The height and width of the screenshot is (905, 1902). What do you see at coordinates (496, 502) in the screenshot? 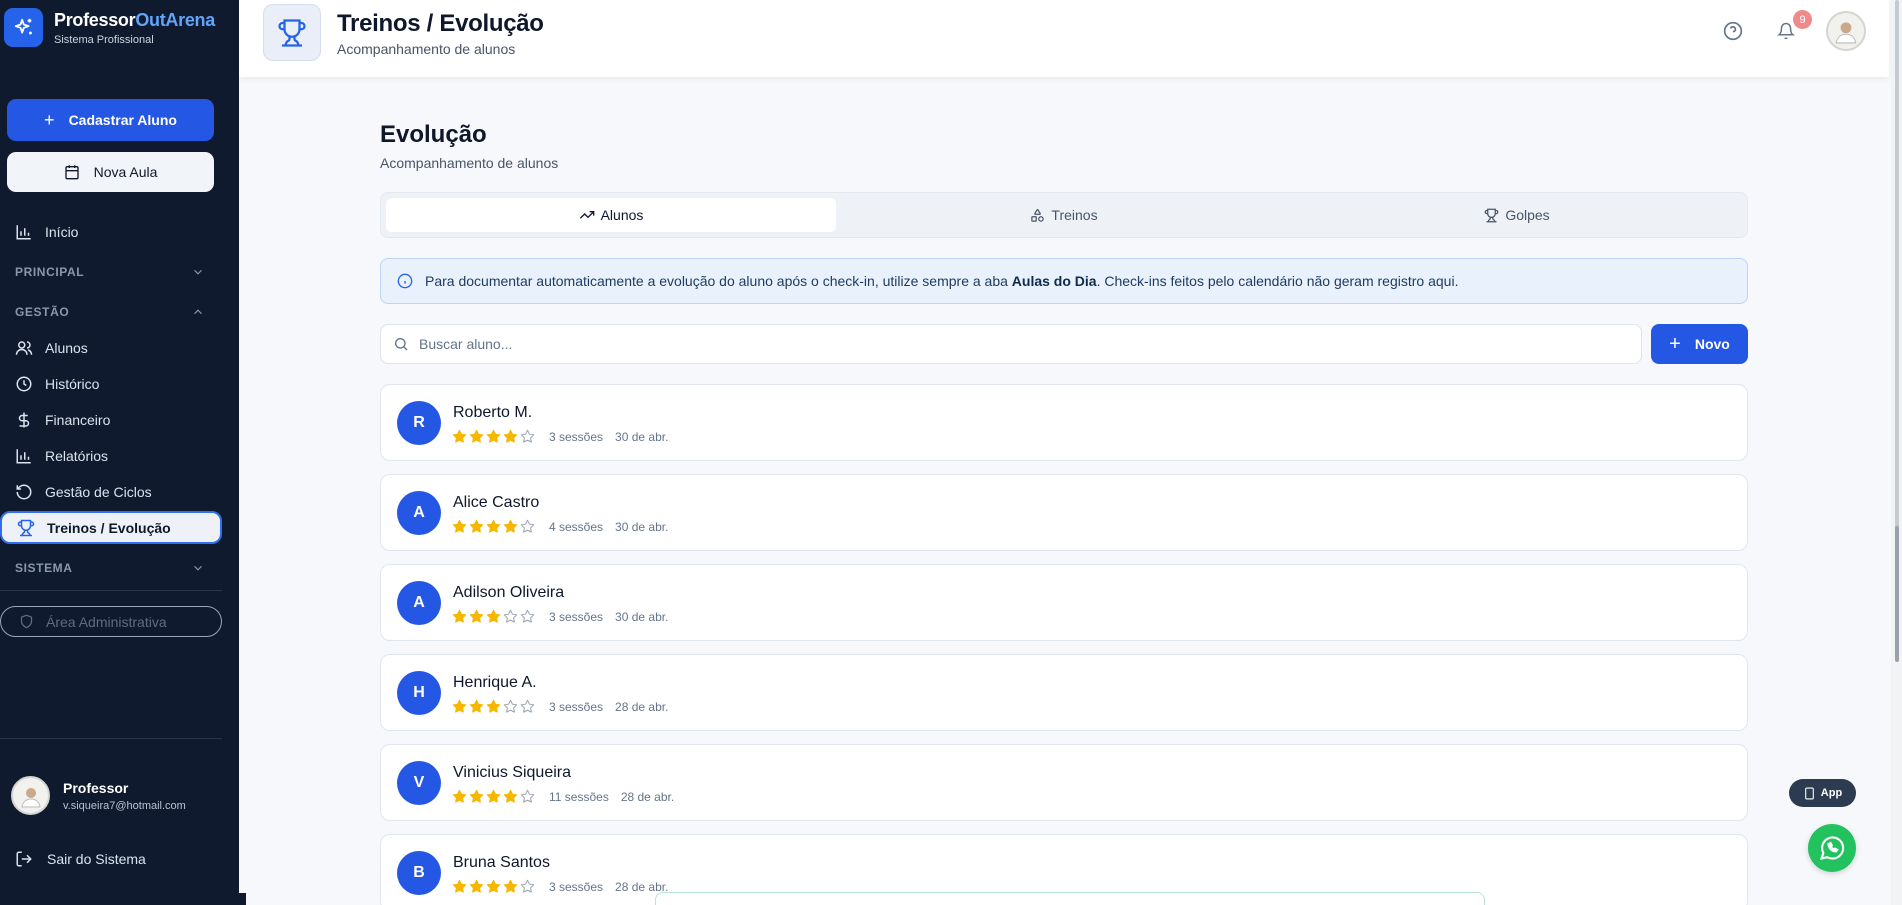
I see `student-name: Alice Castro` at bounding box center [496, 502].